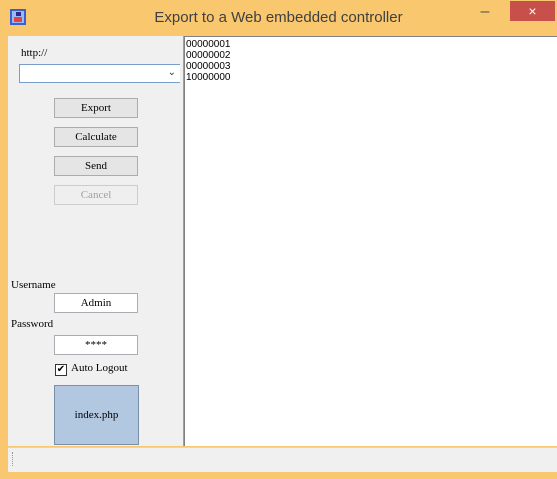 The width and height of the screenshot is (557, 479). I want to click on title-bar: Export to a Web embedded controller – ×, so click(278, 18).